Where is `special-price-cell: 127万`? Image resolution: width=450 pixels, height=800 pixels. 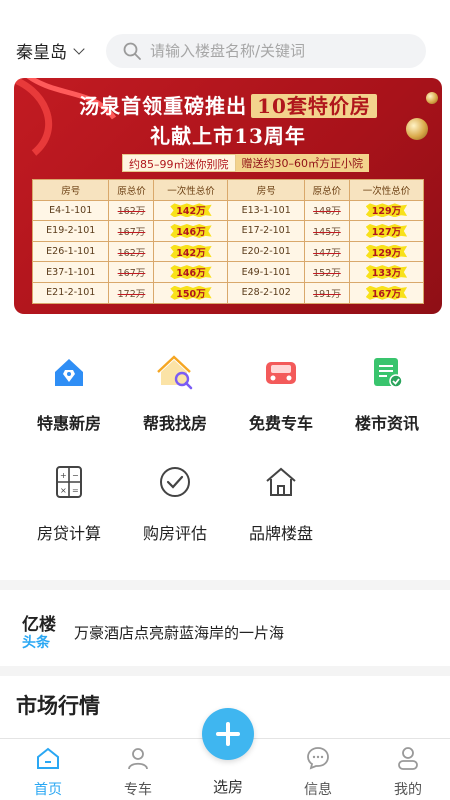 special-price-cell: 127万 is located at coordinates (386, 231).